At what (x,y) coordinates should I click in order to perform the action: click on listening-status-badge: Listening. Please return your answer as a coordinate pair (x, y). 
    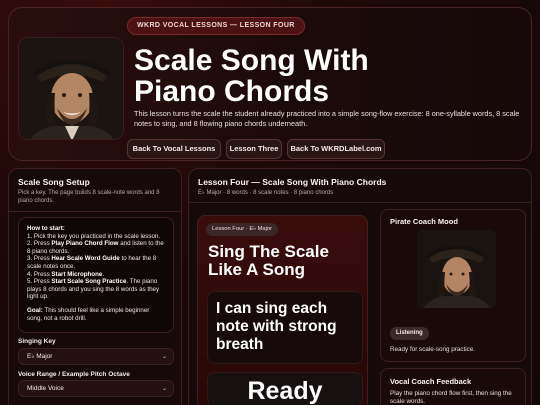
    Looking at the image, I should click on (409, 333).